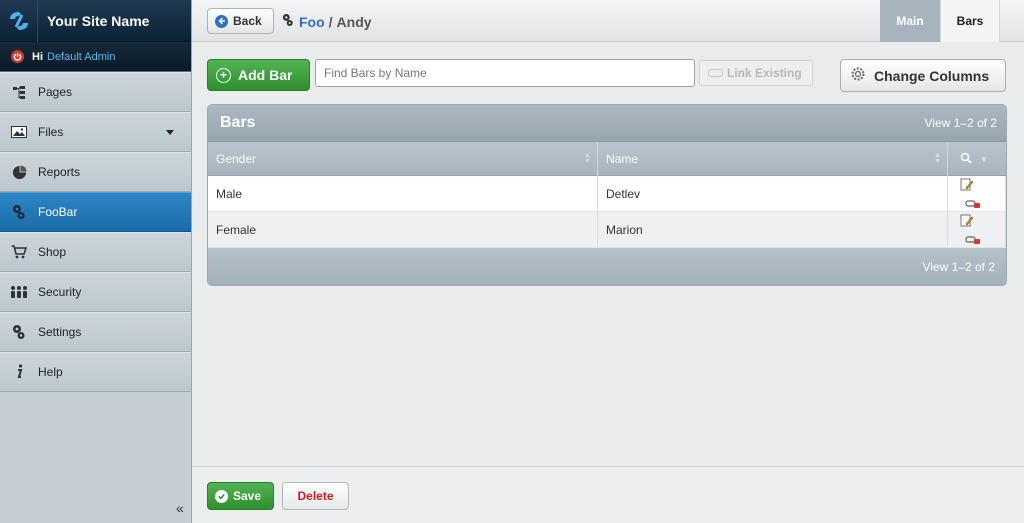 The image size is (1024, 523). What do you see at coordinates (95, 132) in the screenshot?
I see `sidebar-item-files: Files` at bounding box center [95, 132].